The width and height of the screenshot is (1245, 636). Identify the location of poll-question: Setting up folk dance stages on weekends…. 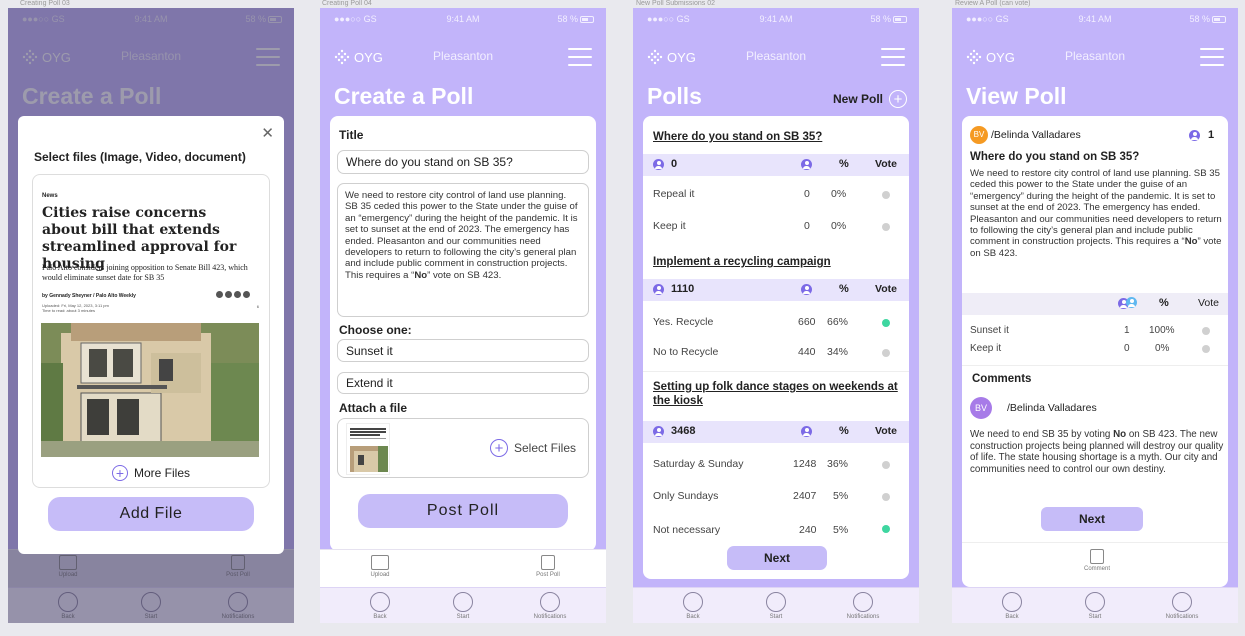
(780, 394).